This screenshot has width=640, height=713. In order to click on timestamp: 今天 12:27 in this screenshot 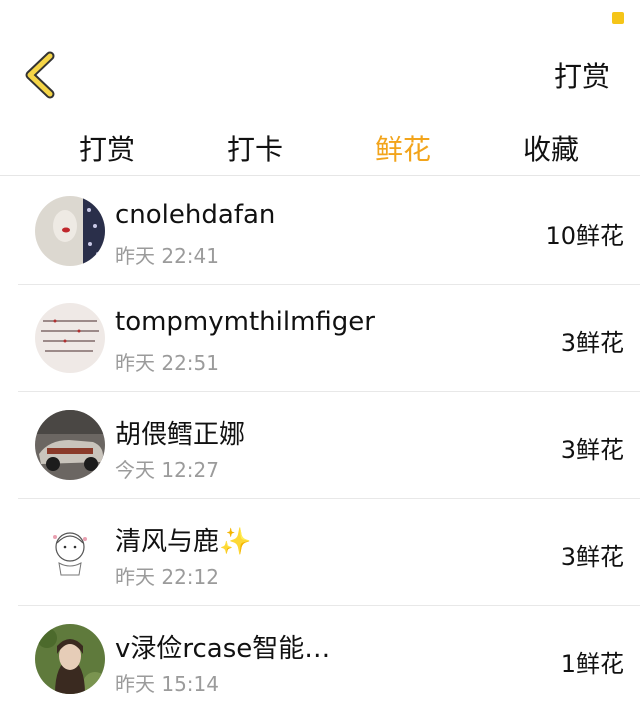, I will do `click(167, 470)`.